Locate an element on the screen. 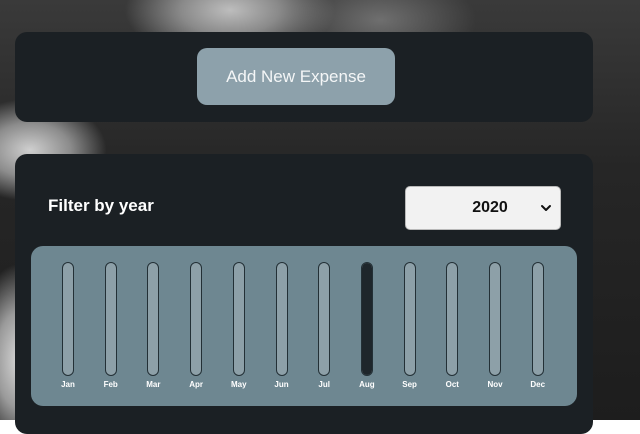  chart-bar-label: Dec is located at coordinates (538, 384).